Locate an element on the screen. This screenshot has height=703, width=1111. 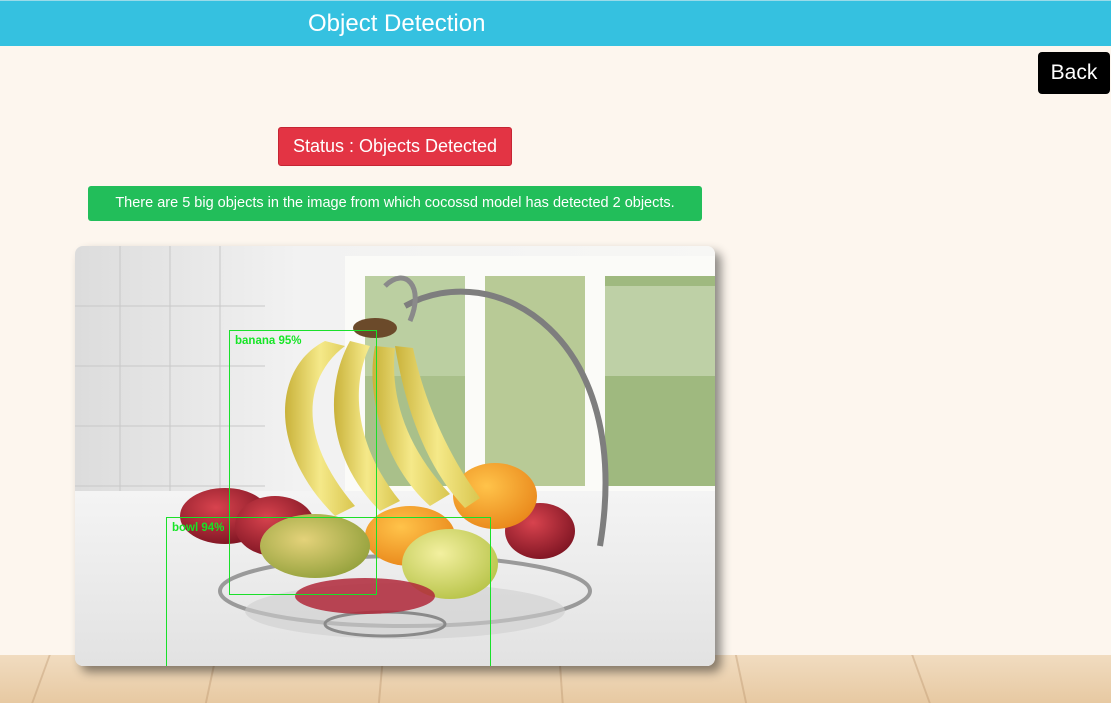
detection-label-bowl: bowl 94% is located at coordinates (198, 528).